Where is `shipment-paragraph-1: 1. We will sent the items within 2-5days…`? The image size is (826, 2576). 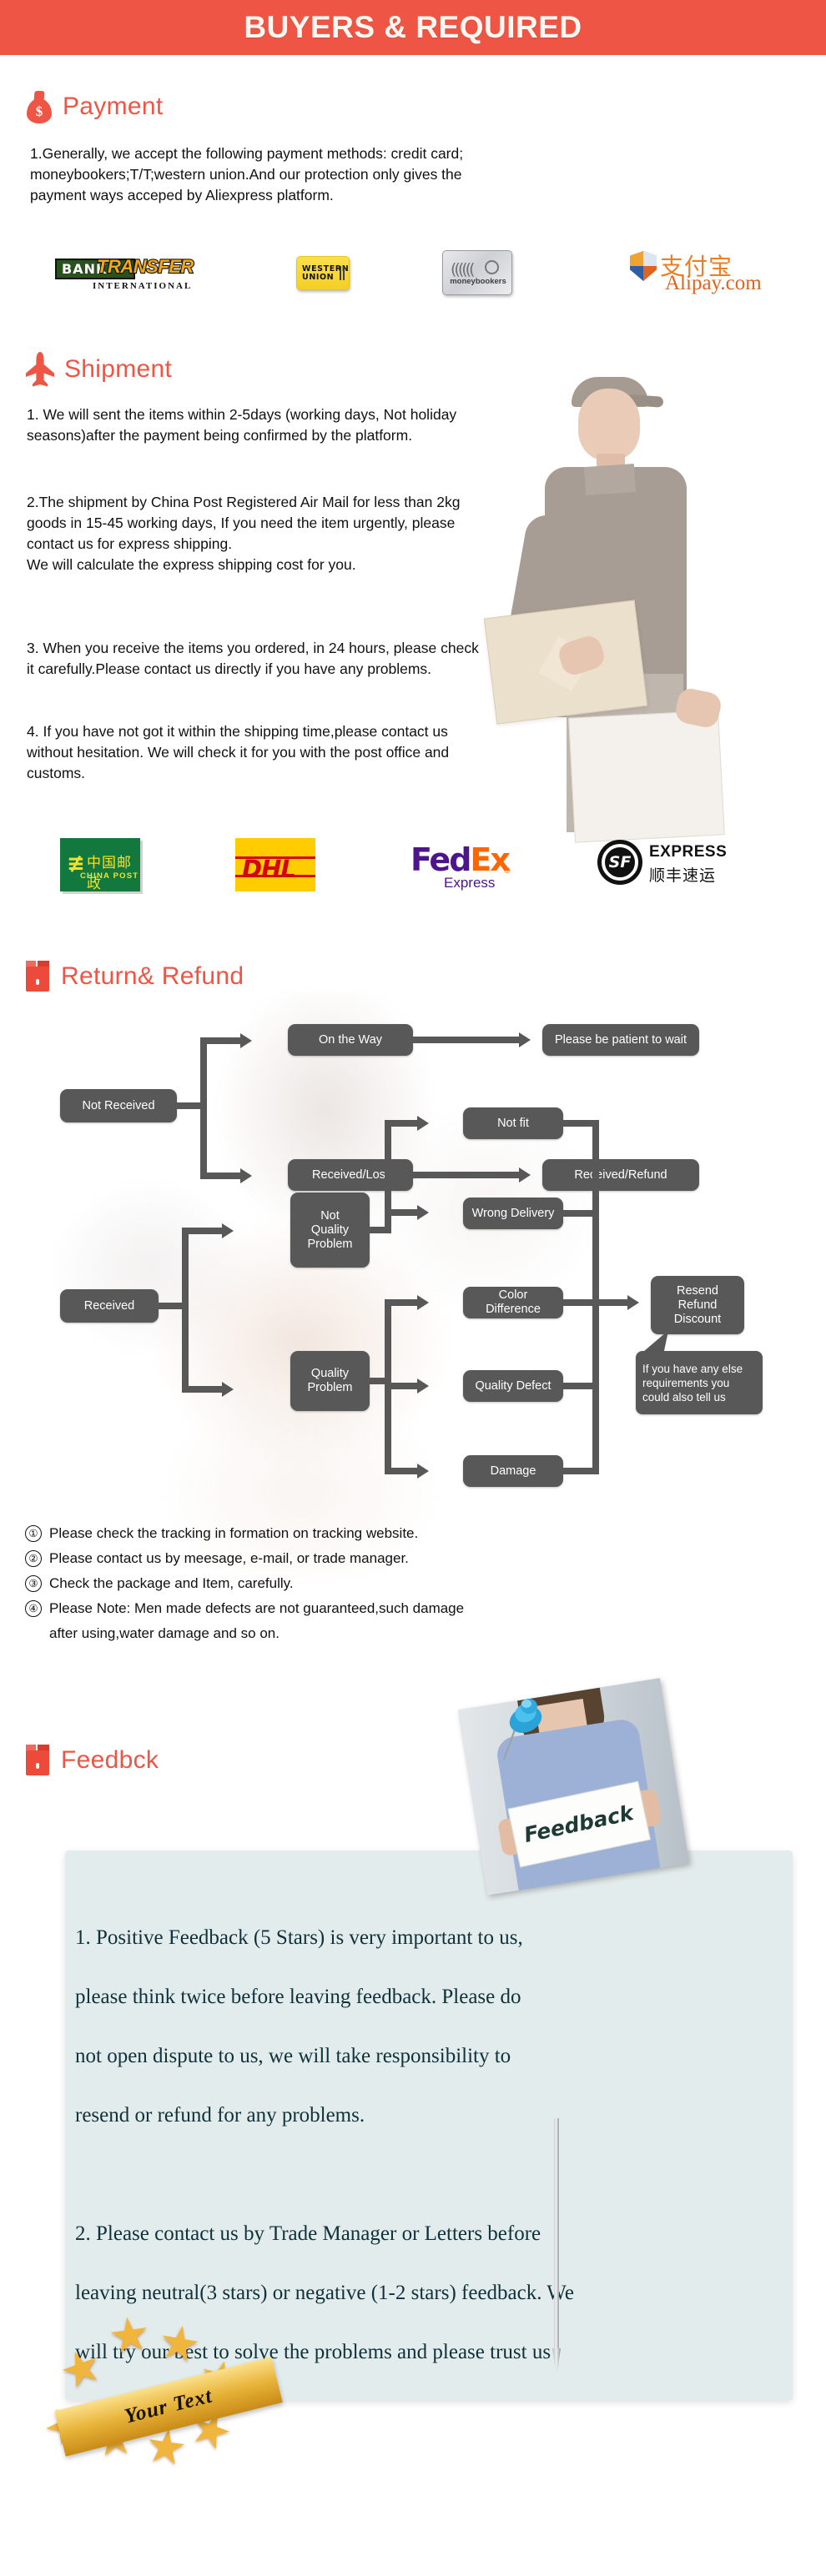
shipment-paragraph-1: 1. We will sent the items within 2-5days… is located at coordinates (242, 425).